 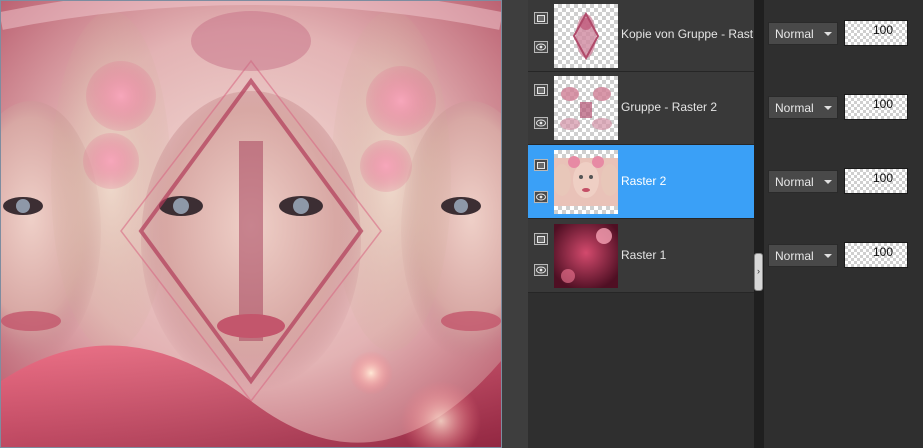 I want to click on layer-name: Raster 2, so click(x=644, y=181).